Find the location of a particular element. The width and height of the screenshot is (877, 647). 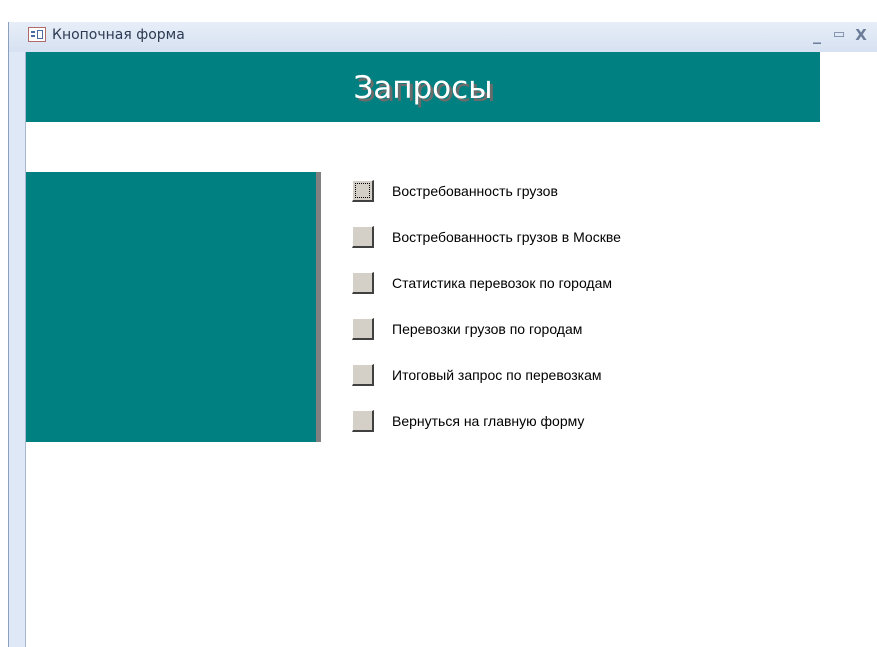

menu-item-cargo-demand: Востребованность грузов is located at coordinates (562, 192).